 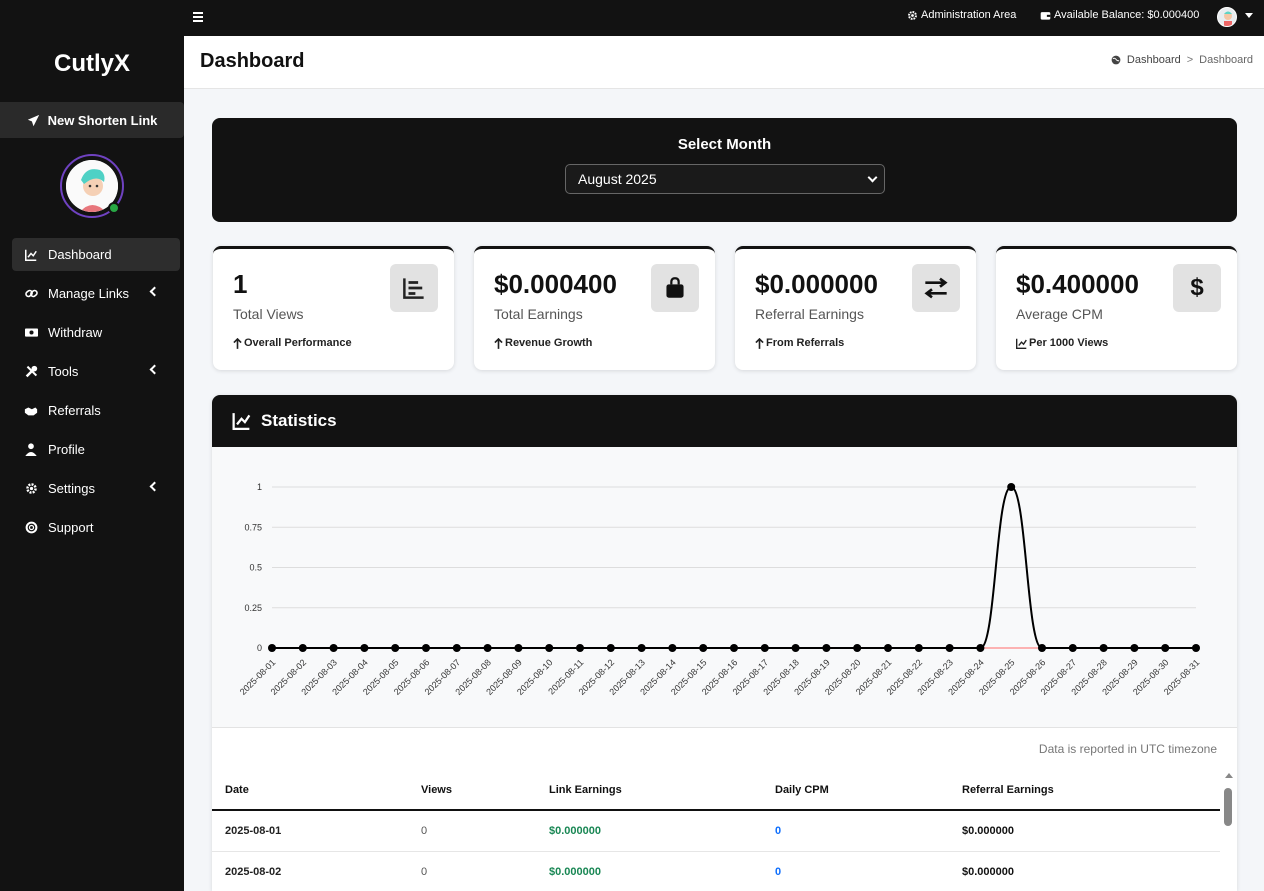 What do you see at coordinates (31, 372) in the screenshot?
I see `tools-icon` at bounding box center [31, 372].